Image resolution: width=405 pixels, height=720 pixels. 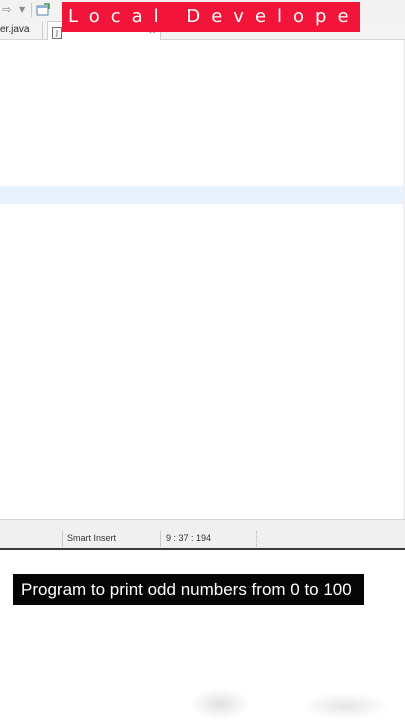 I want to click on chevron-down-icon: ▼, so click(x=23, y=10).